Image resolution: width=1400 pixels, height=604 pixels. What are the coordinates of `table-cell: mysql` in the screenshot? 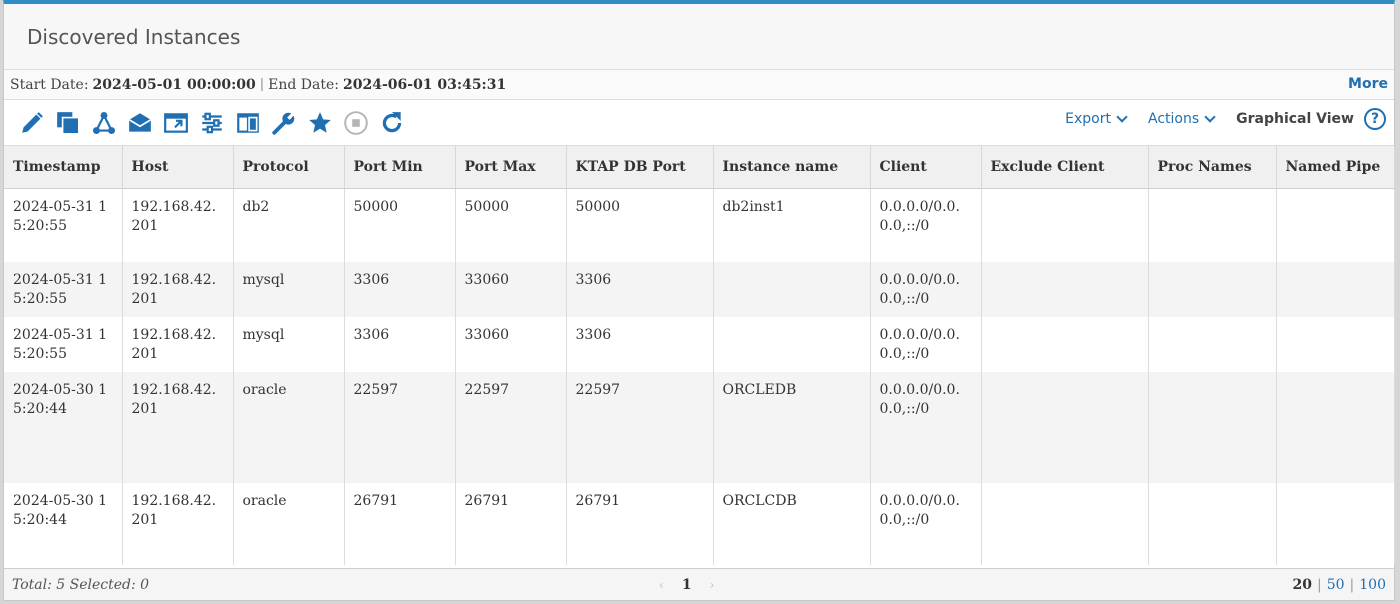 It's located at (289, 344).